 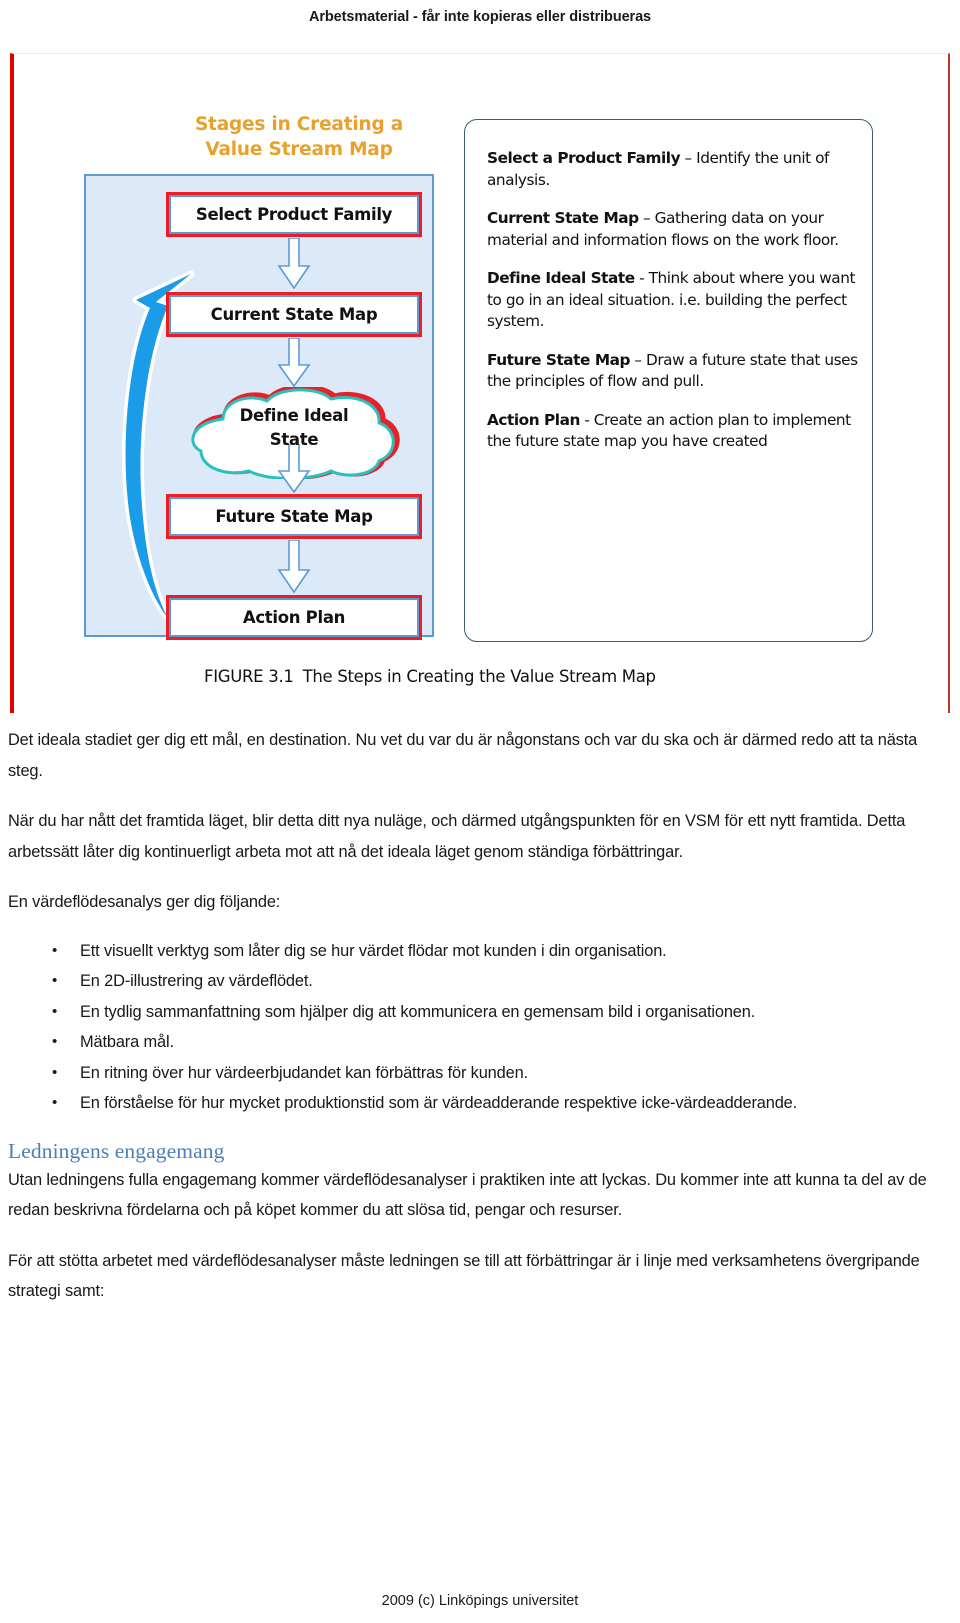 I want to click on flowchart-title-line1: Stages in Creating a, so click(x=299, y=124).